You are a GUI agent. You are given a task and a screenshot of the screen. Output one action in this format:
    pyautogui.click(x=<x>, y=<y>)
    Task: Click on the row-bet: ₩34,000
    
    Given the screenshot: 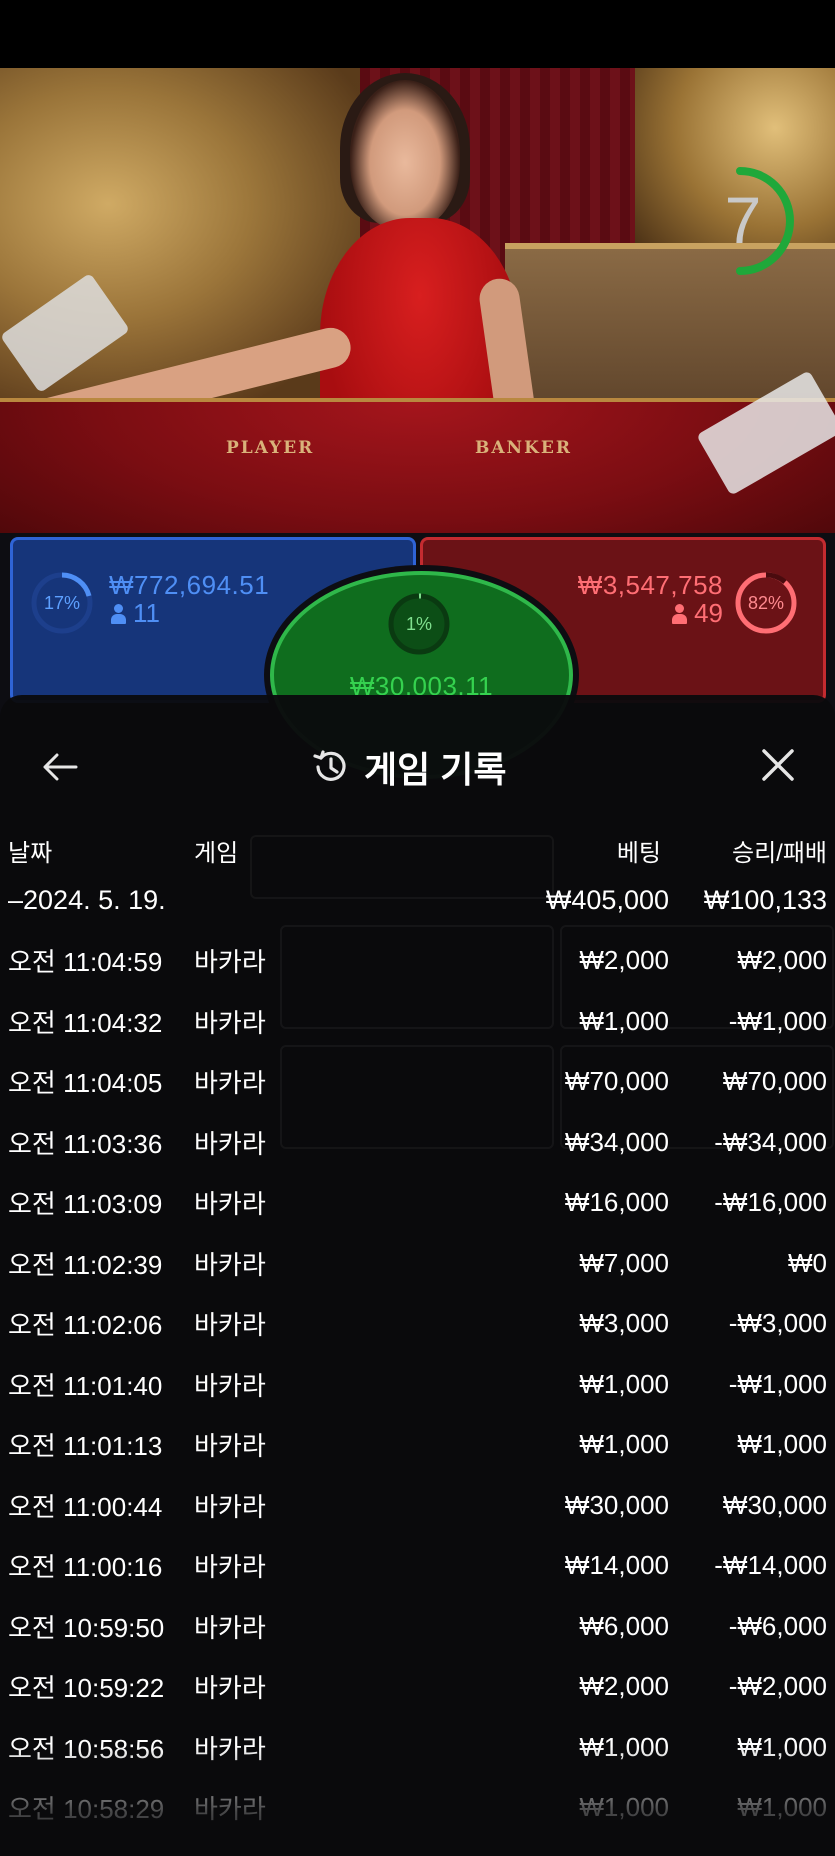 What is the action you would take?
    pyautogui.click(x=616, y=1141)
    